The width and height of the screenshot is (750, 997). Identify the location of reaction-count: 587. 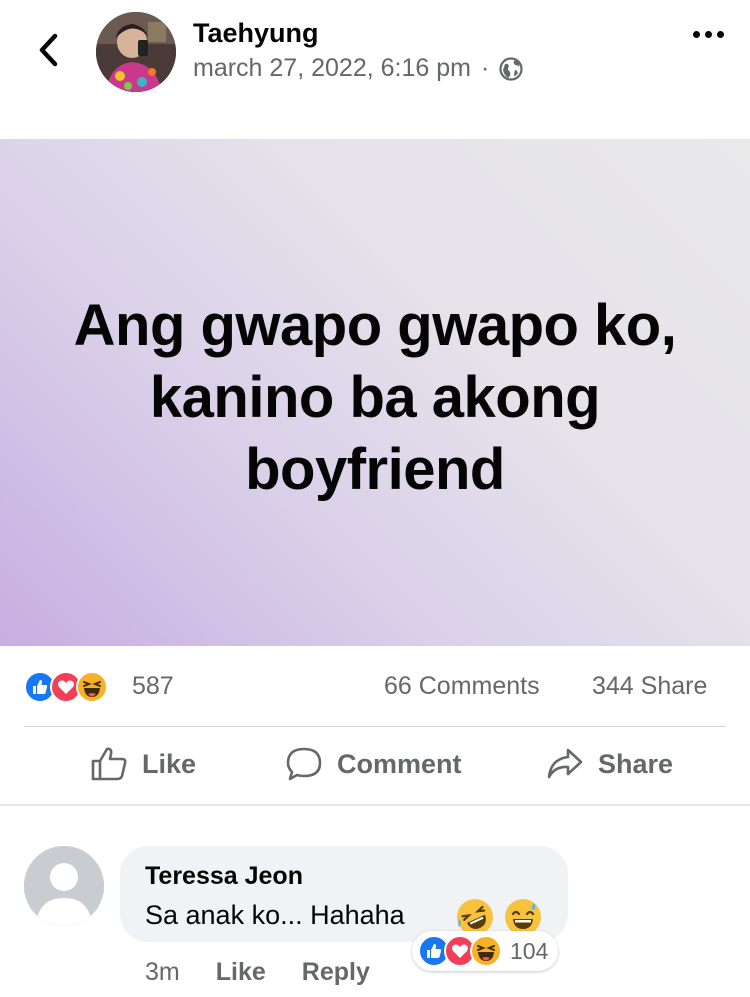
(153, 686).